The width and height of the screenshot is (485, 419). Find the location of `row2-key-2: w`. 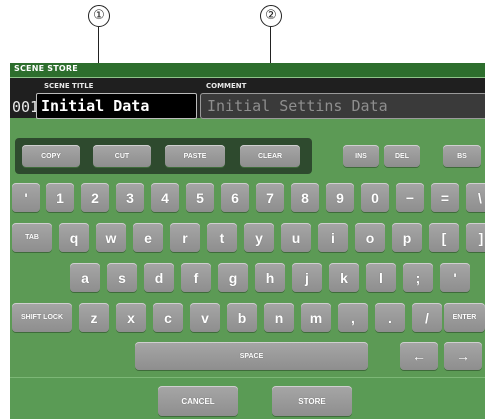

row2-key-2: w is located at coordinates (111, 237).